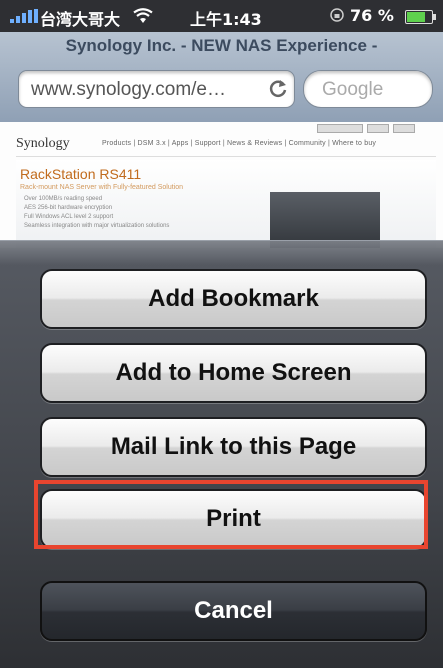 The width and height of the screenshot is (443, 668). Describe the element at coordinates (373, 128) in the screenshot. I see `web-topbar` at that location.